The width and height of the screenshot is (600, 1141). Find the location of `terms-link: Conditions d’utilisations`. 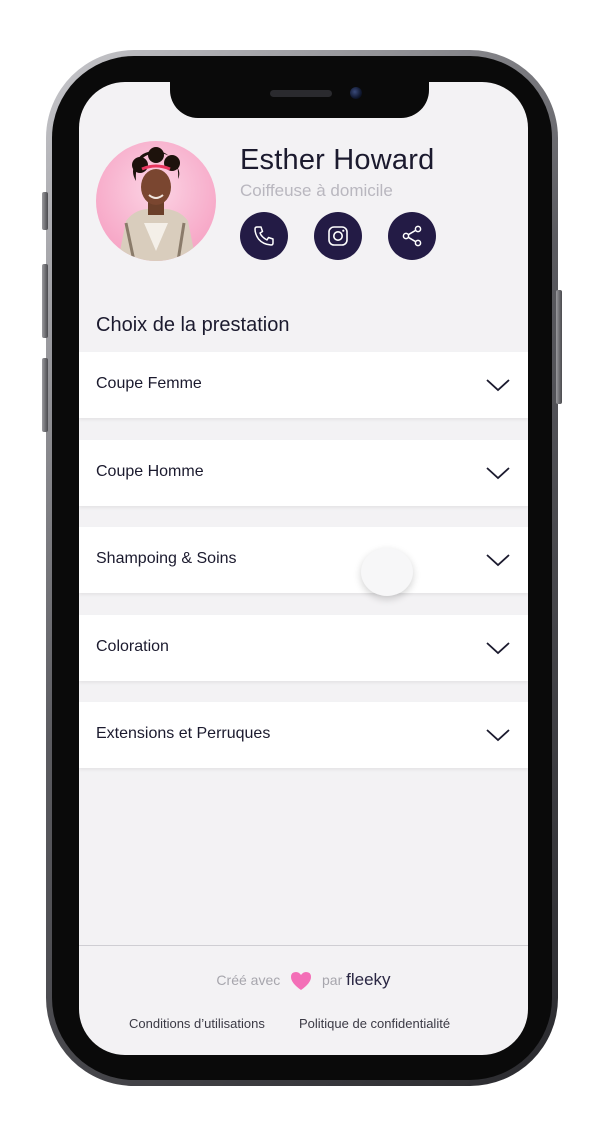

terms-link: Conditions d’utilisations is located at coordinates (197, 1023).